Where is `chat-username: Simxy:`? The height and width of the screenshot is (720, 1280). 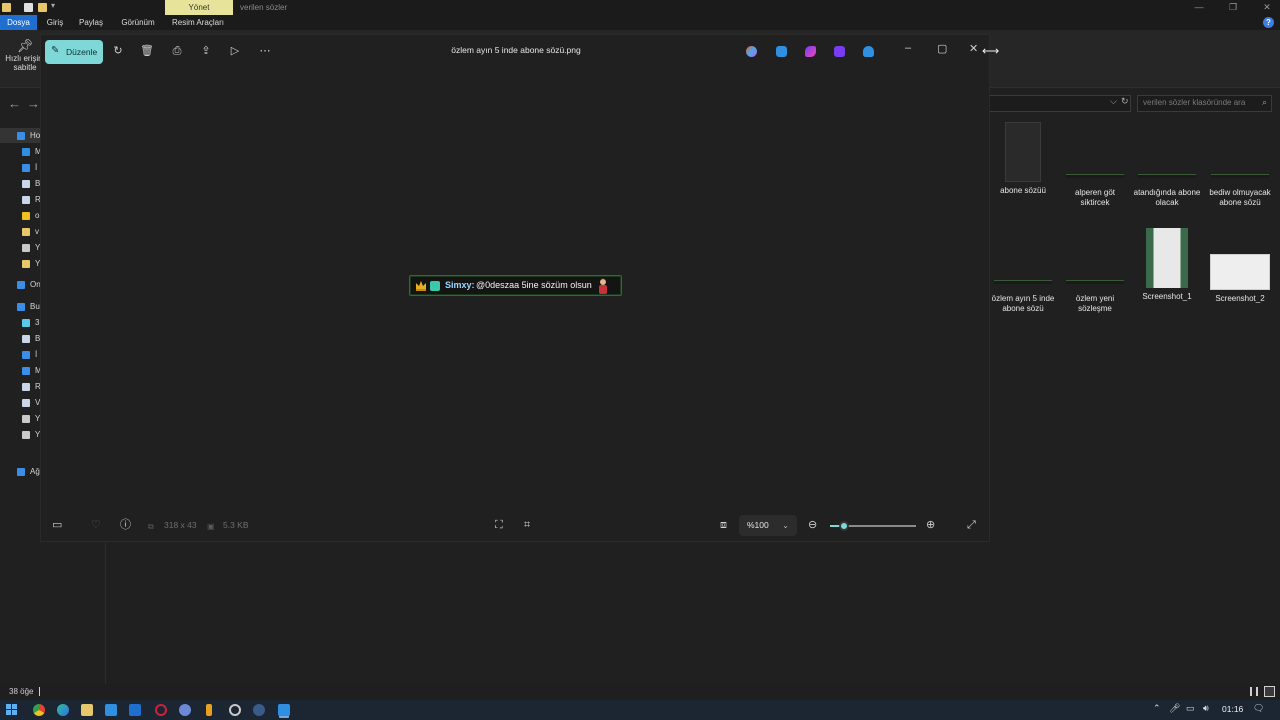
chat-username: Simxy: is located at coordinates (460, 285).